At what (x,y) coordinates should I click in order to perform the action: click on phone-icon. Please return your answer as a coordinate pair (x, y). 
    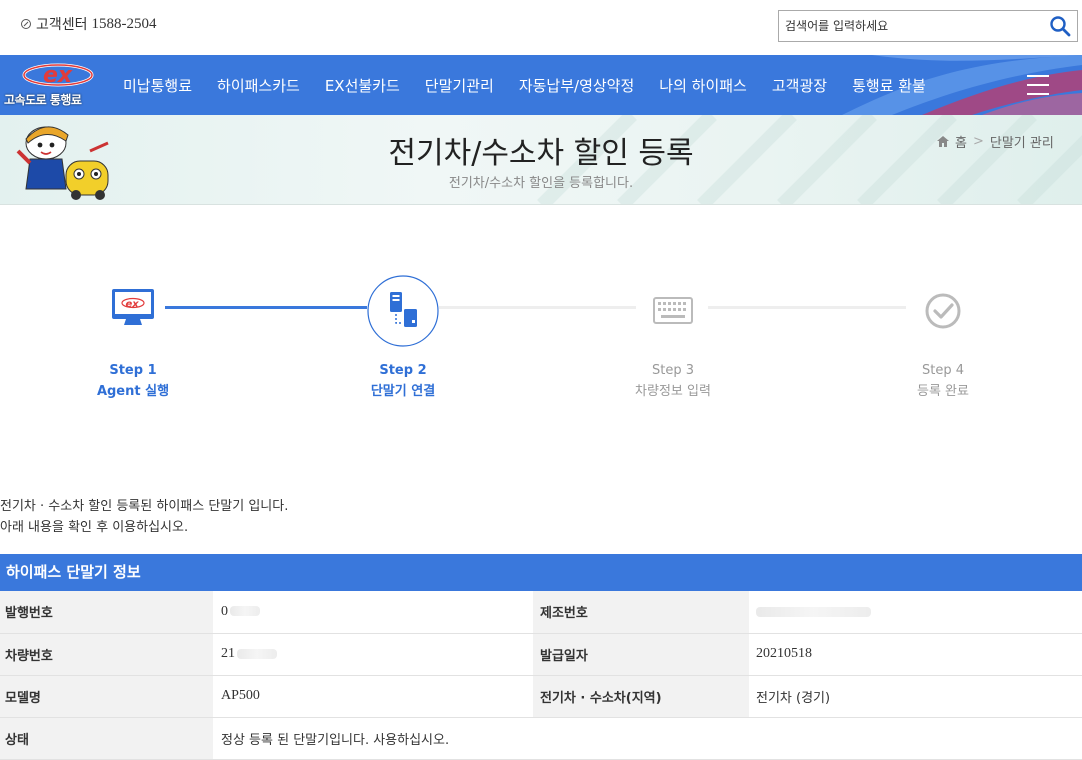
    Looking at the image, I should click on (26, 24).